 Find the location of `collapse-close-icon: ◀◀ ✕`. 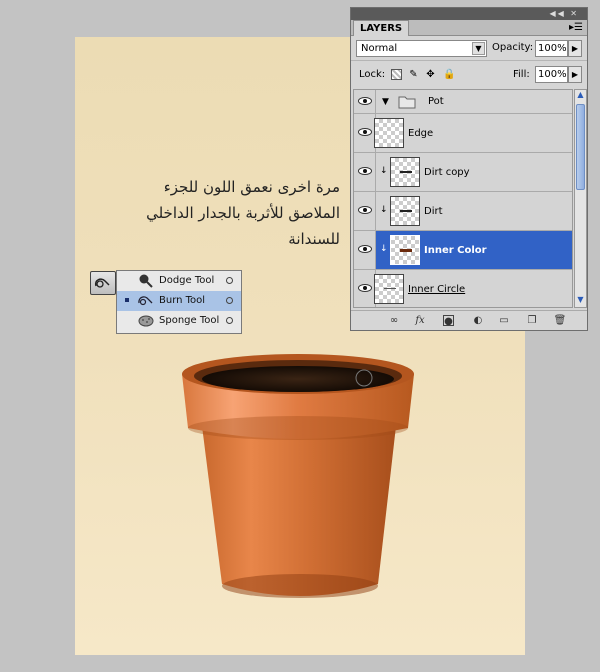

collapse-close-icon: ◀◀ ✕ is located at coordinates (564, 13).